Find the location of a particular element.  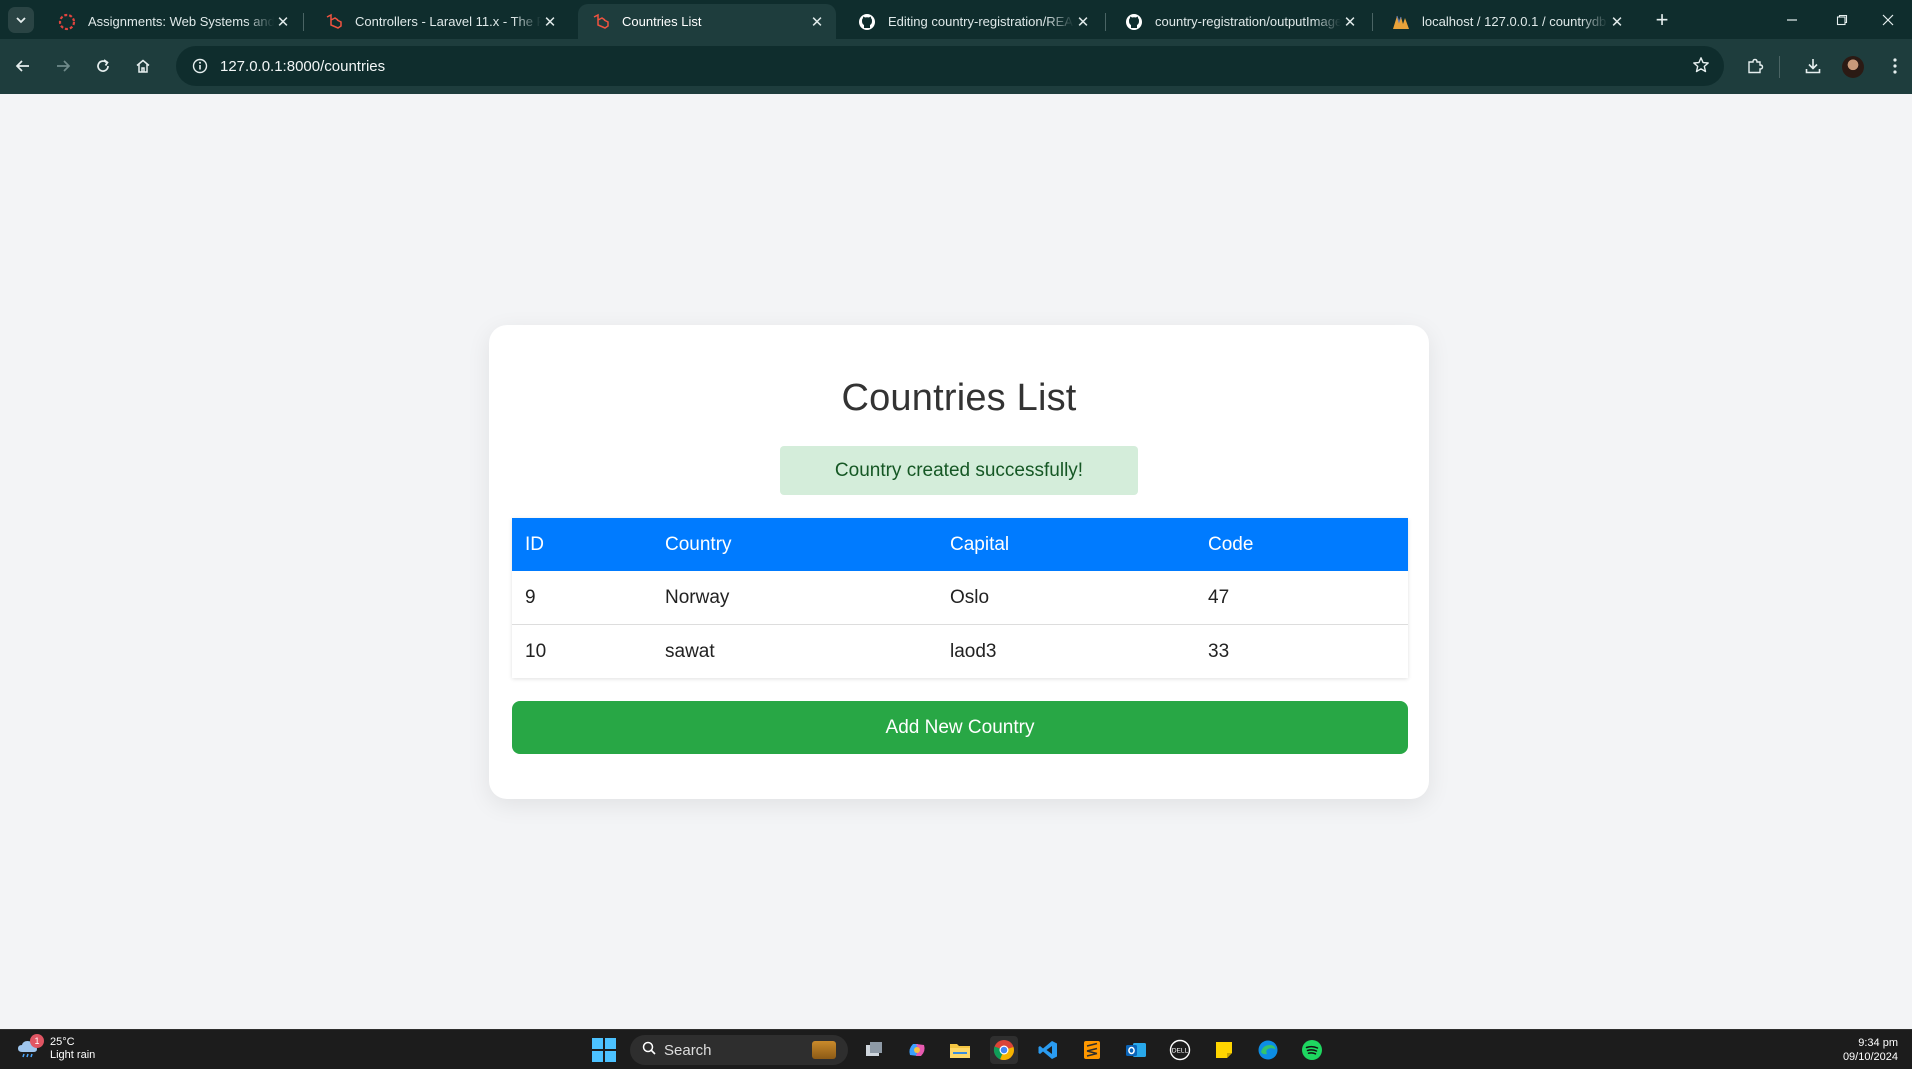

page-title: Countries List is located at coordinates (959, 398).